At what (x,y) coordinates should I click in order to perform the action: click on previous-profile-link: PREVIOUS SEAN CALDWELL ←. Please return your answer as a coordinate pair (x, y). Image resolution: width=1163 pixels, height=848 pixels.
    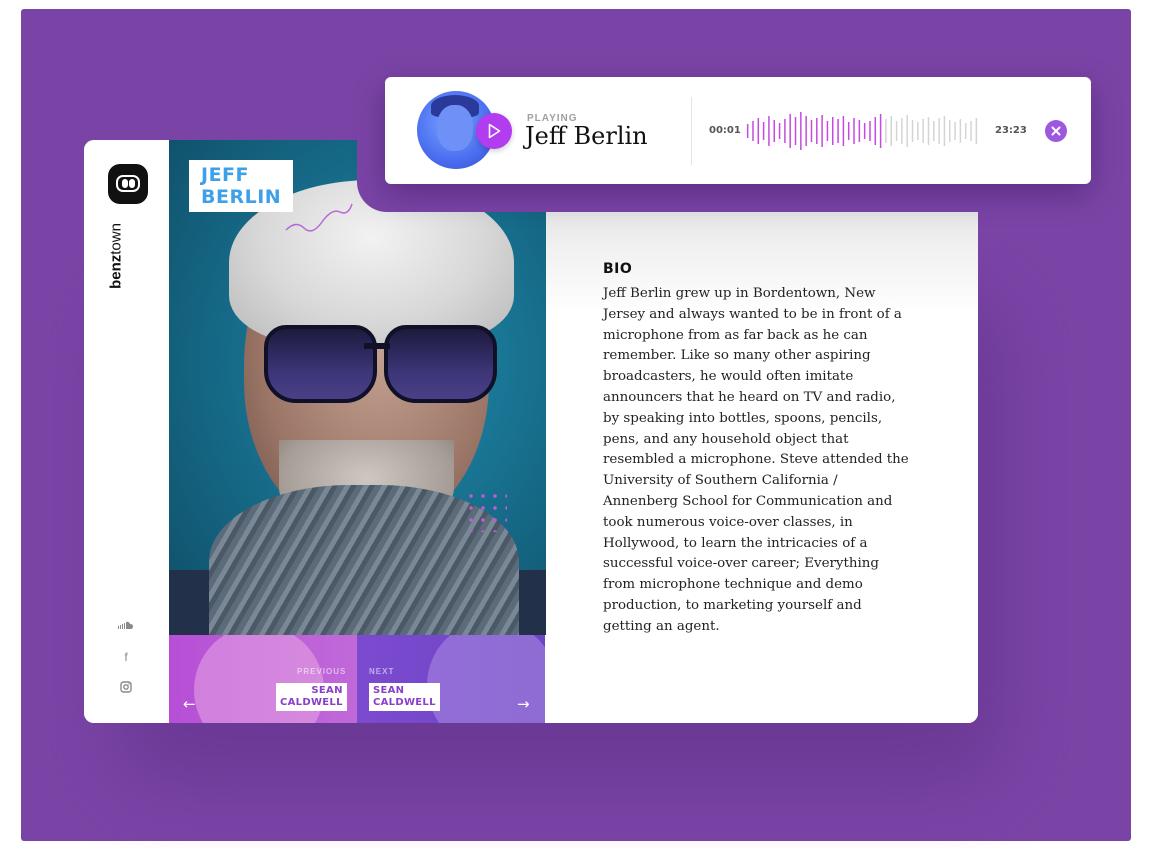
    Looking at the image, I should click on (263, 679).